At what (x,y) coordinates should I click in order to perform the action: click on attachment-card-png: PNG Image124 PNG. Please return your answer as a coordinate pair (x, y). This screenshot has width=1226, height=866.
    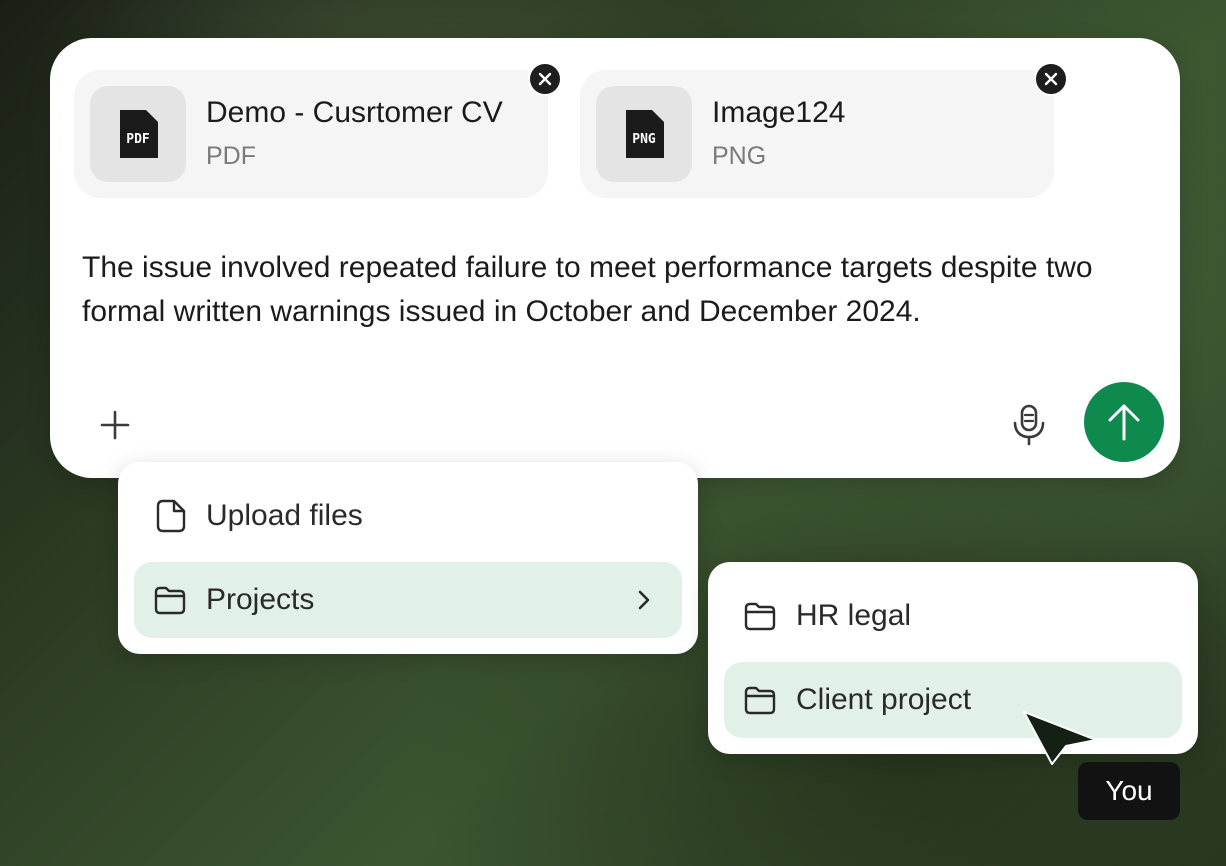
    Looking at the image, I should click on (824, 130).